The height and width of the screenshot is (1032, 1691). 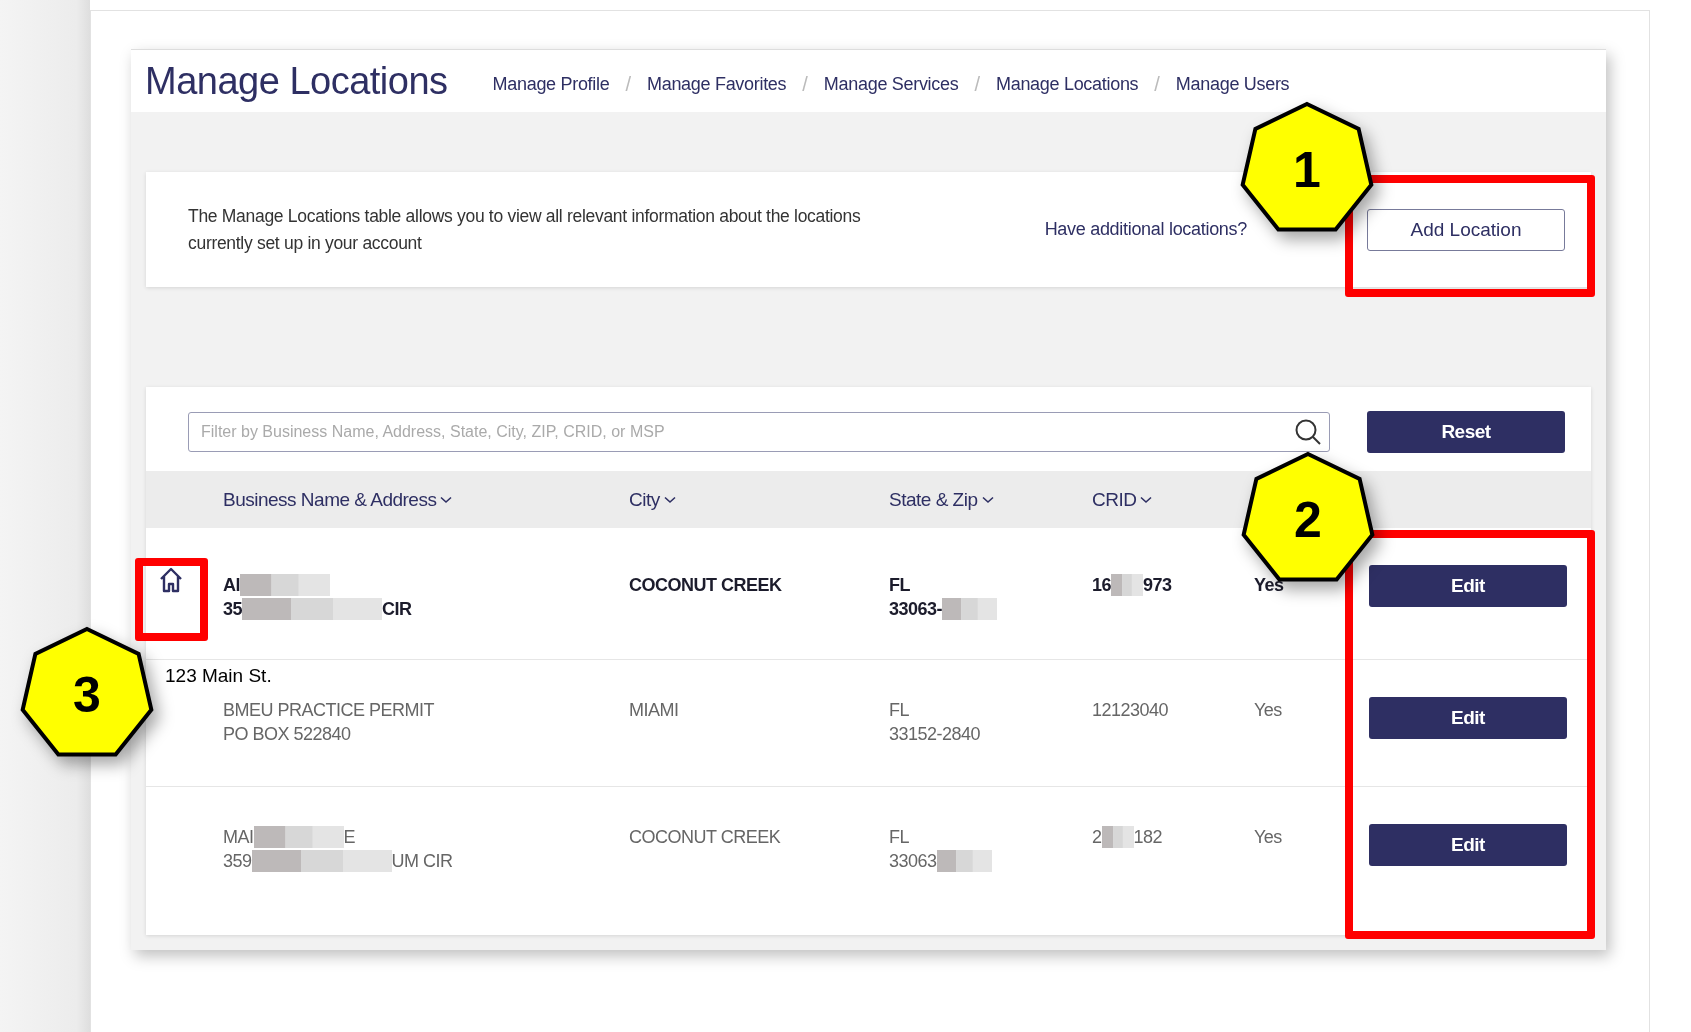 What do you see at coordinates (397, 609) in the screenshot?
I see `address-text: CIR` at bounding box center [397, 609].